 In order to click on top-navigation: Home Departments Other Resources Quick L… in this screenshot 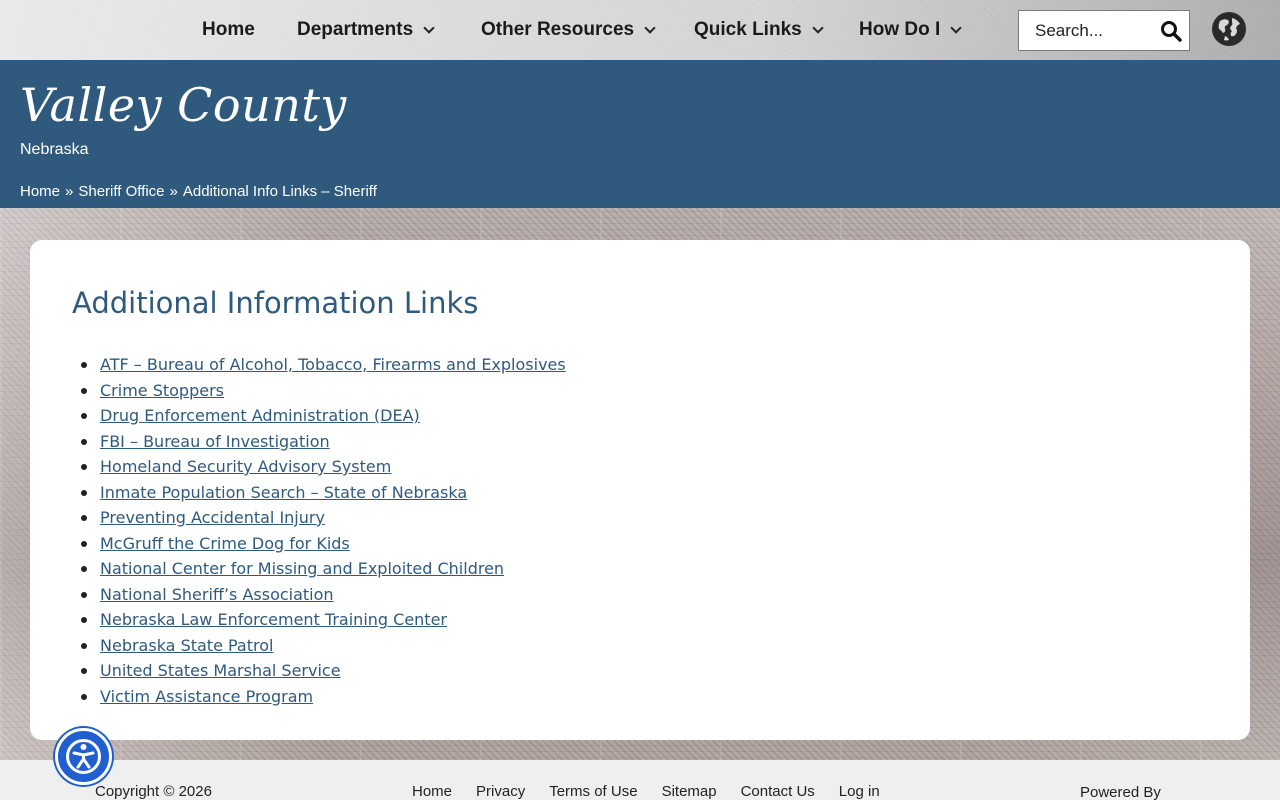, I will do `click(640, 30)`.